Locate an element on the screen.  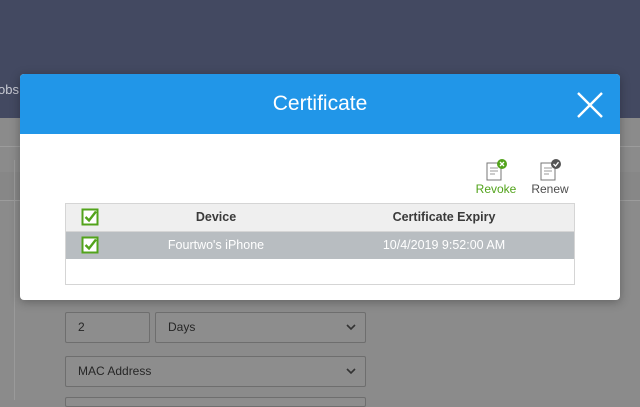
table-row: Fourtwo's iPhone 10/4/2019 9:52:00 AM is located at coordinates (320, 245).